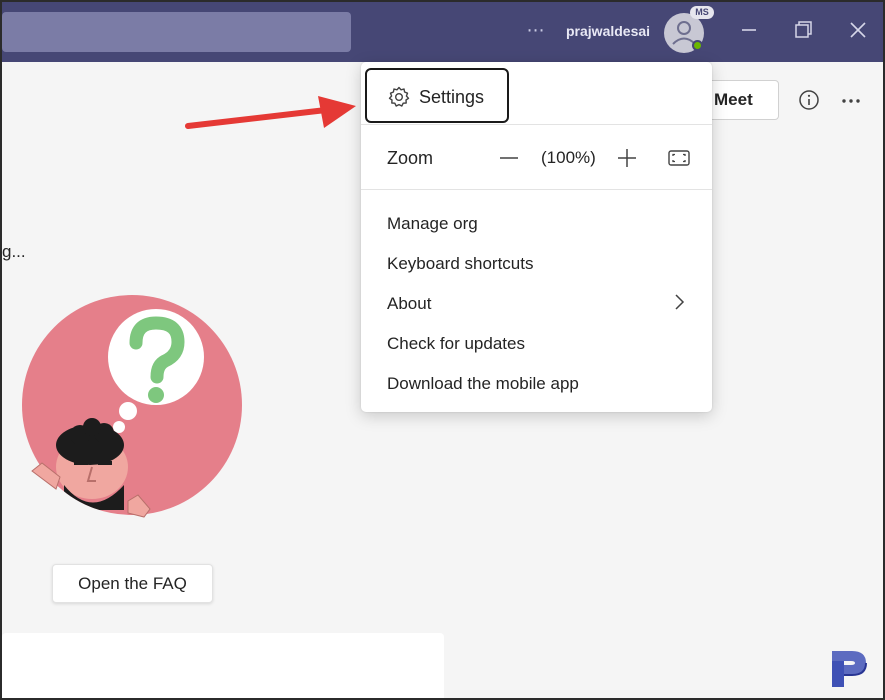 The image size is (885, 700). Describe the element at coordinates (132, 583) in the screenshot. I see `open-faq-button: Open the FAQ` at that location.